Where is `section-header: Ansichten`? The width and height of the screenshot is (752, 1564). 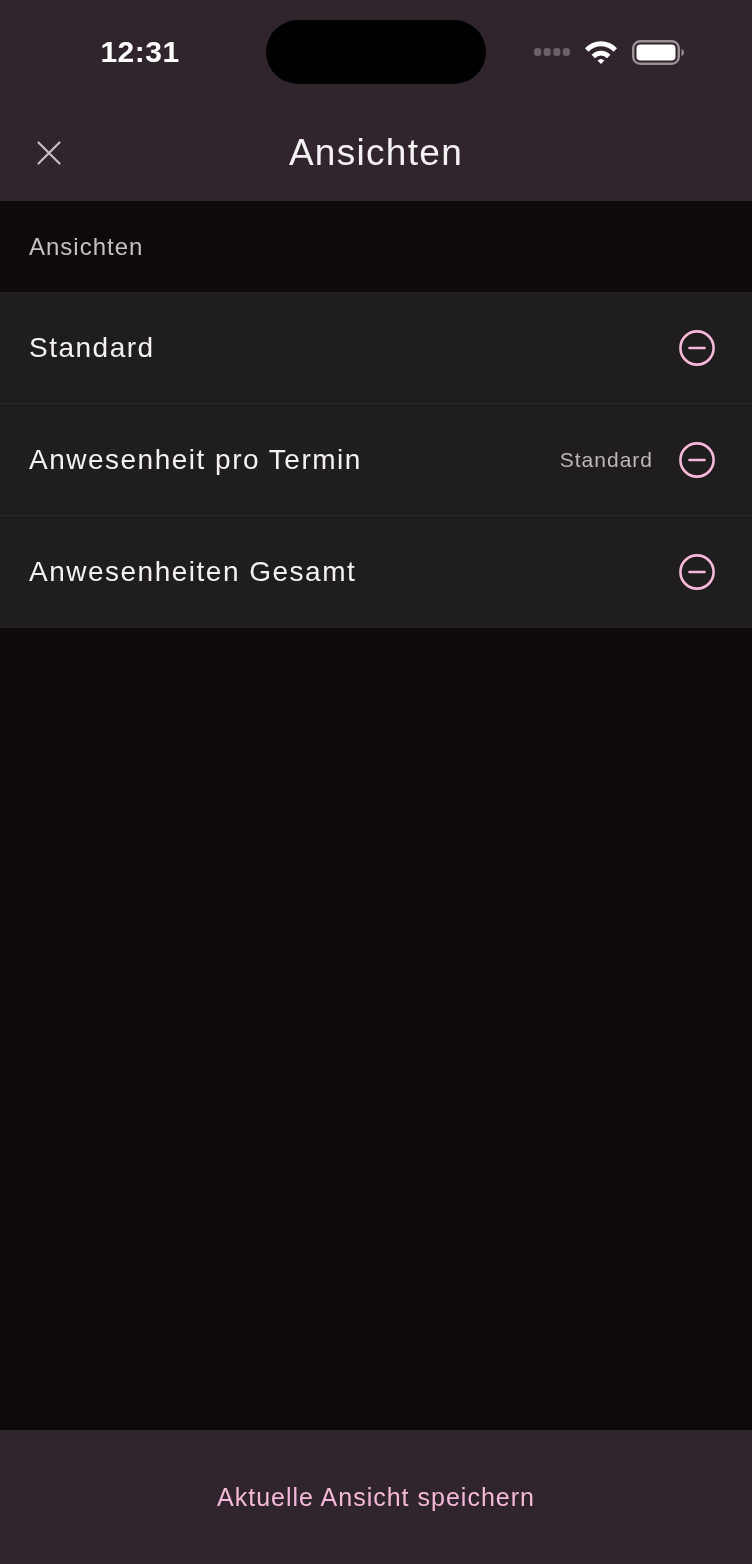
section-header: Ansichten is located at coordinates (86, 246).